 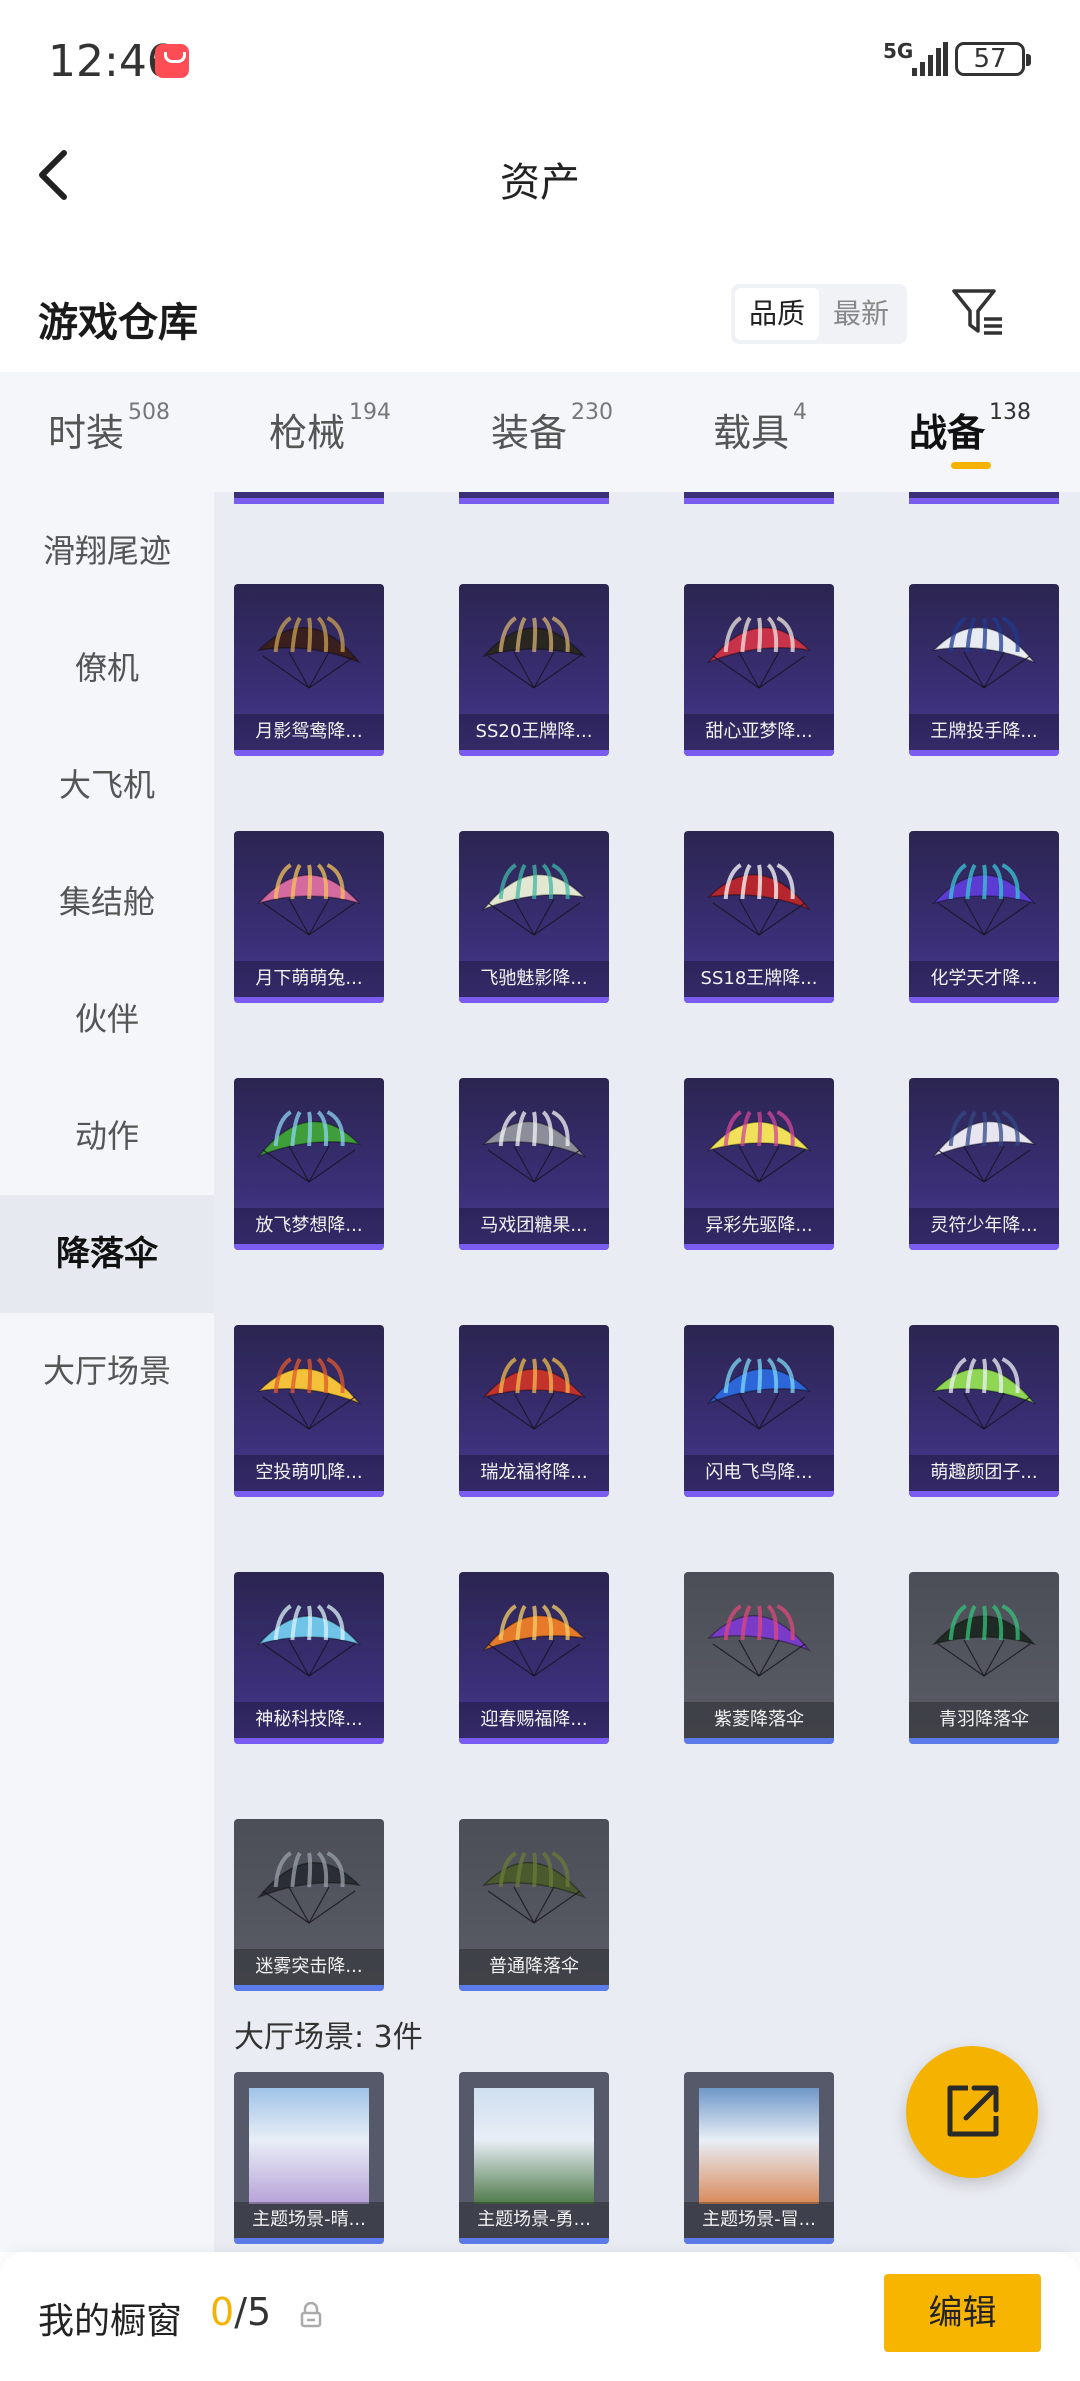 I want to click on tab-equipment: 装备 230, so click(x=552, y=428).